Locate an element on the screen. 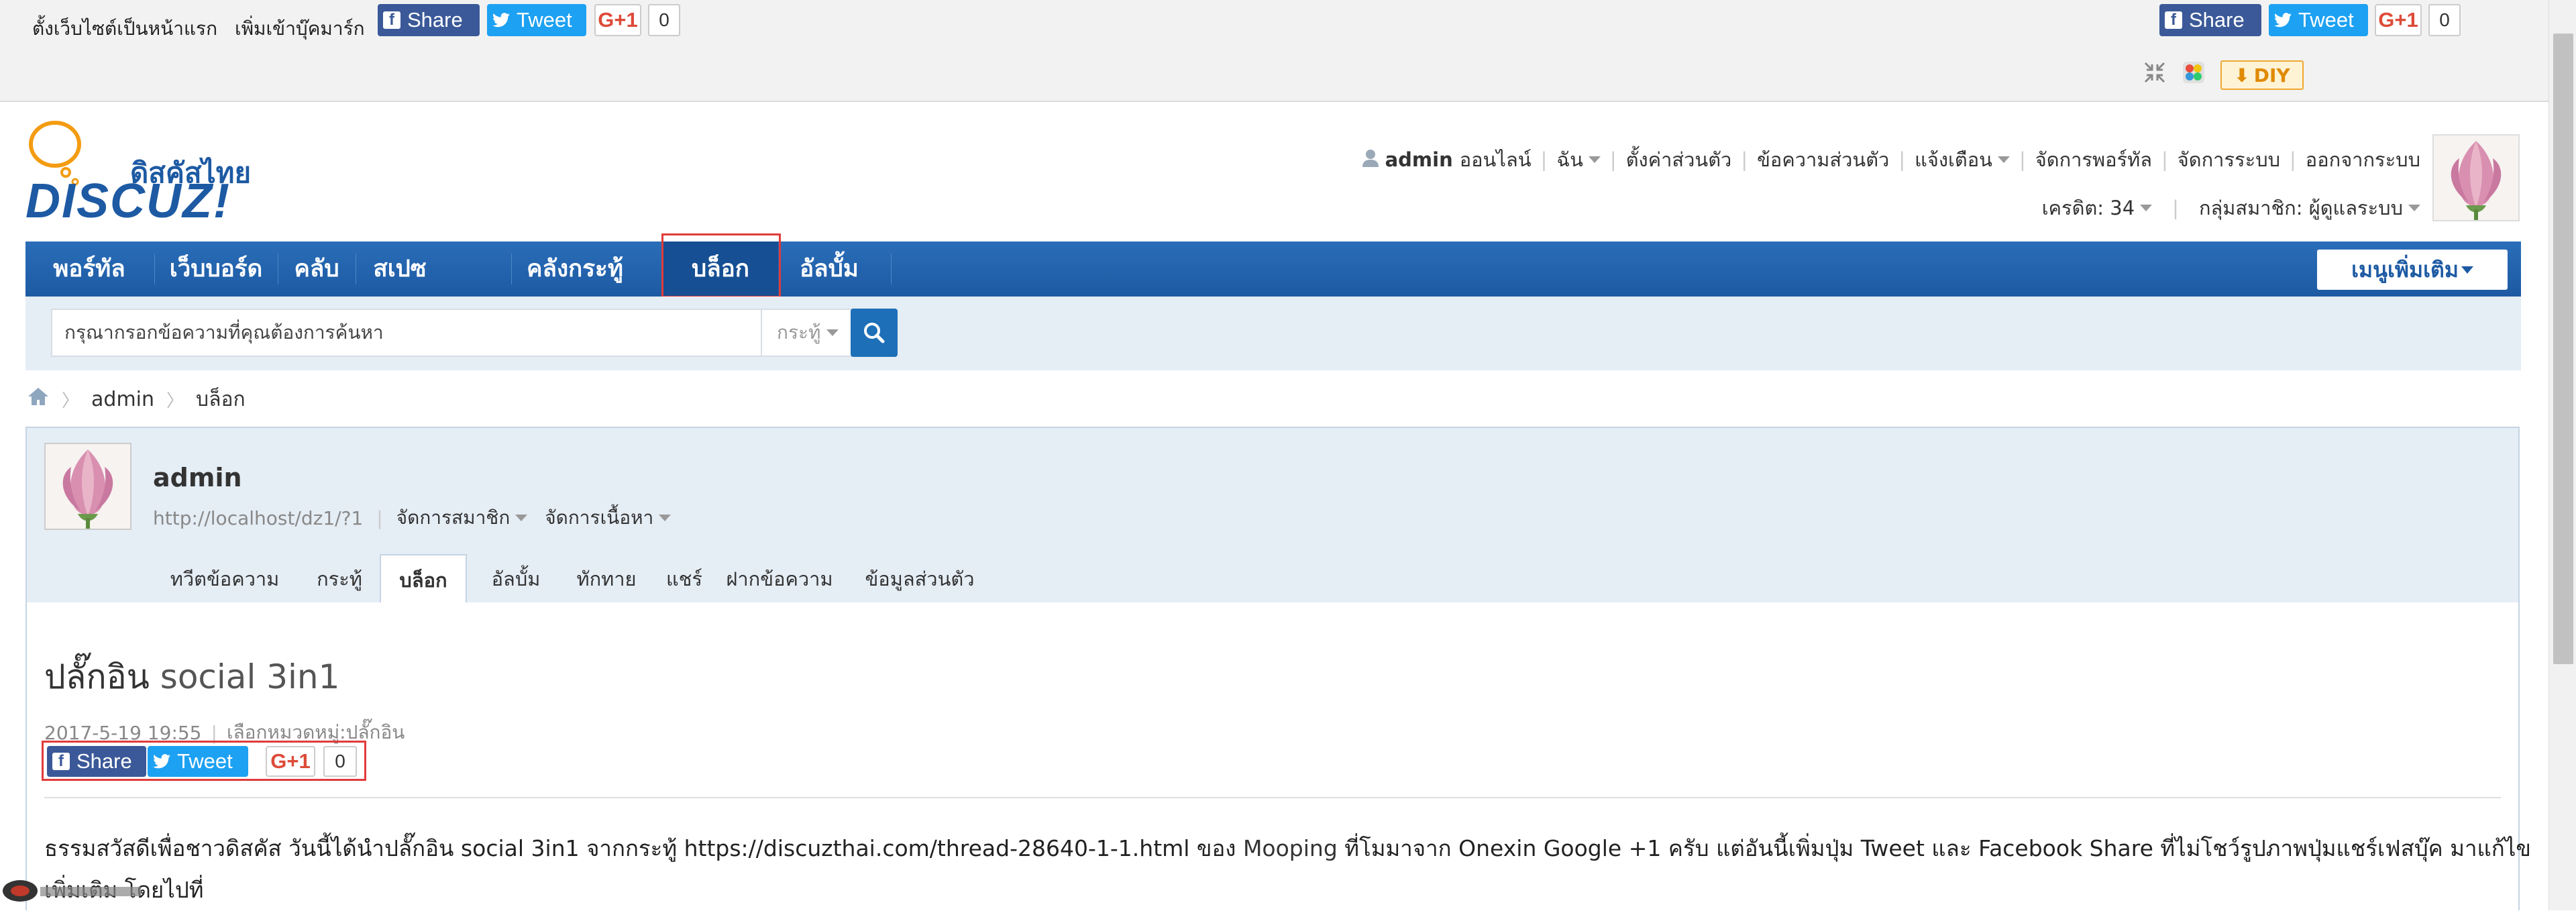  settings-link: ตั้งค่าส่วนตัว is located at coordinates (1679, 159).